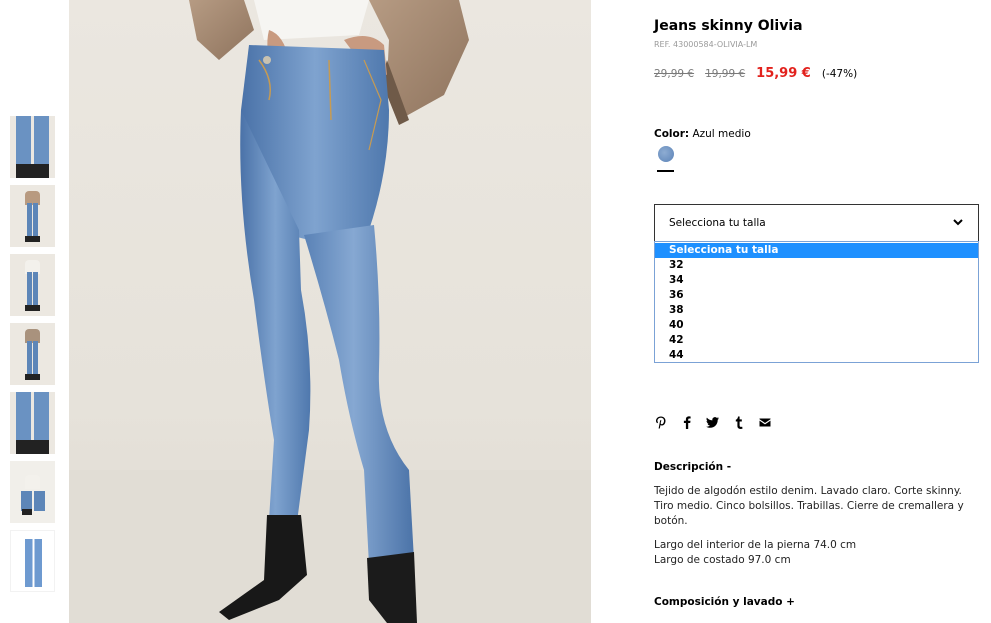 This screenshot has height=623, width=991. Describe the element at coordinates (738, 422) in the screenshot. I see `tumblr-icon` at that location.